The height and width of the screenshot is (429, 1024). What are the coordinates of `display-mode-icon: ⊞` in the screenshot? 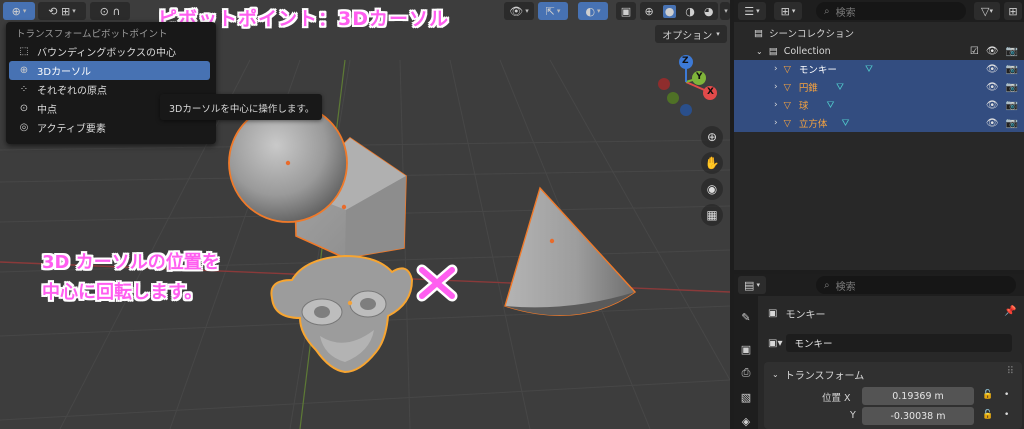 It's located at (785, 11).